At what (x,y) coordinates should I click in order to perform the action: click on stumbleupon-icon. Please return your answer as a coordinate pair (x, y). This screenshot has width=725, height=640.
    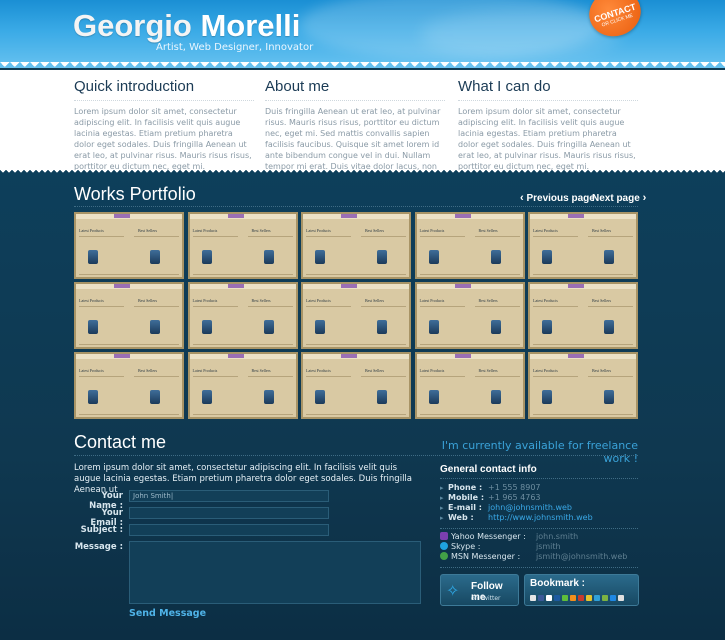
    Looking at the image, I should click on (549, 598).